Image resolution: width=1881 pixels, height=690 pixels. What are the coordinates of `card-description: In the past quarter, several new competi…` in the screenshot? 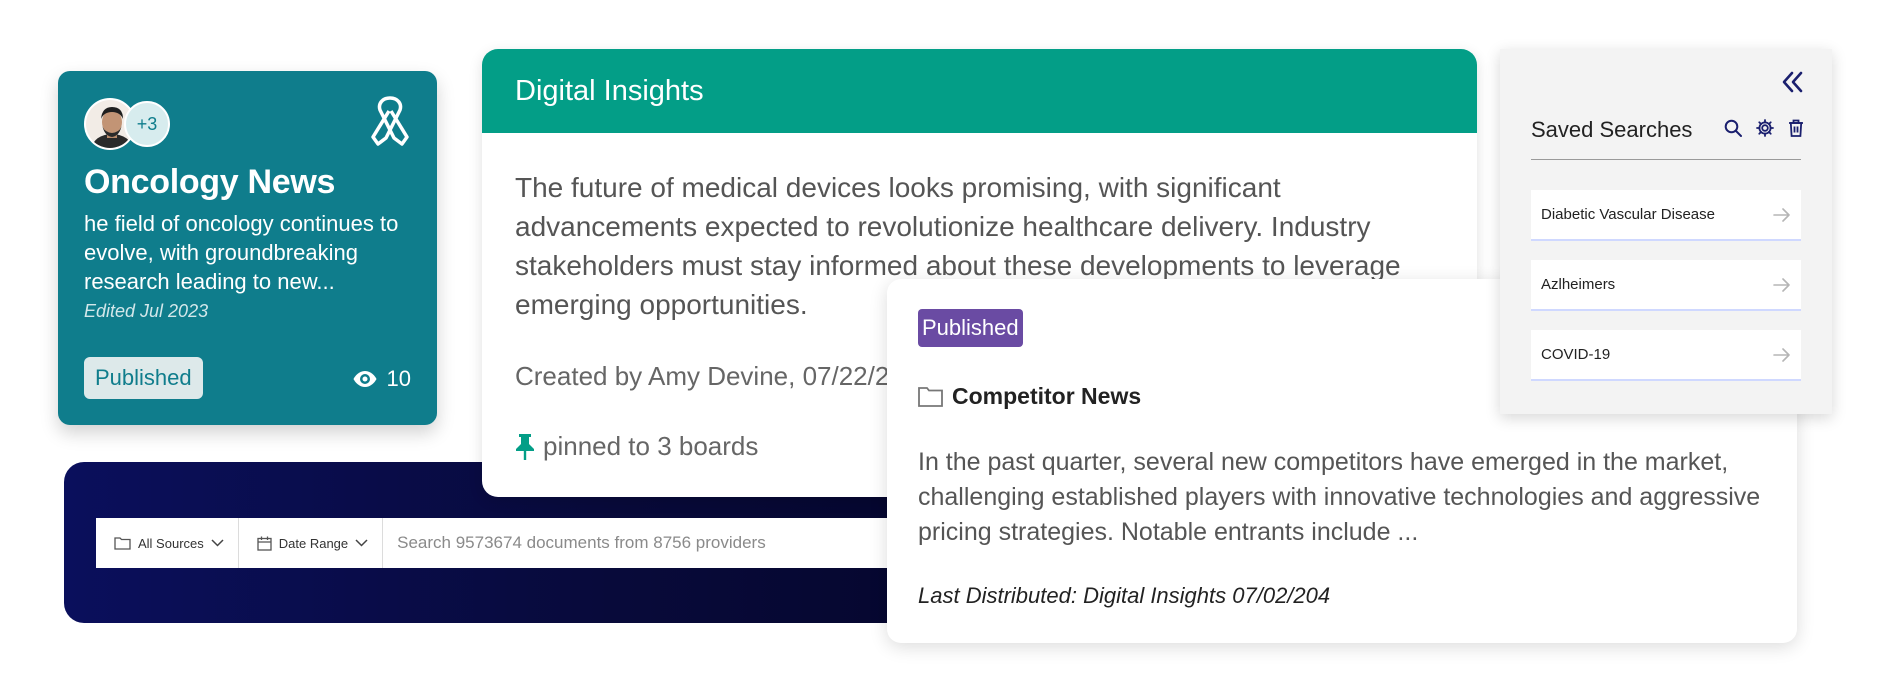 It's located at (1339, 497).